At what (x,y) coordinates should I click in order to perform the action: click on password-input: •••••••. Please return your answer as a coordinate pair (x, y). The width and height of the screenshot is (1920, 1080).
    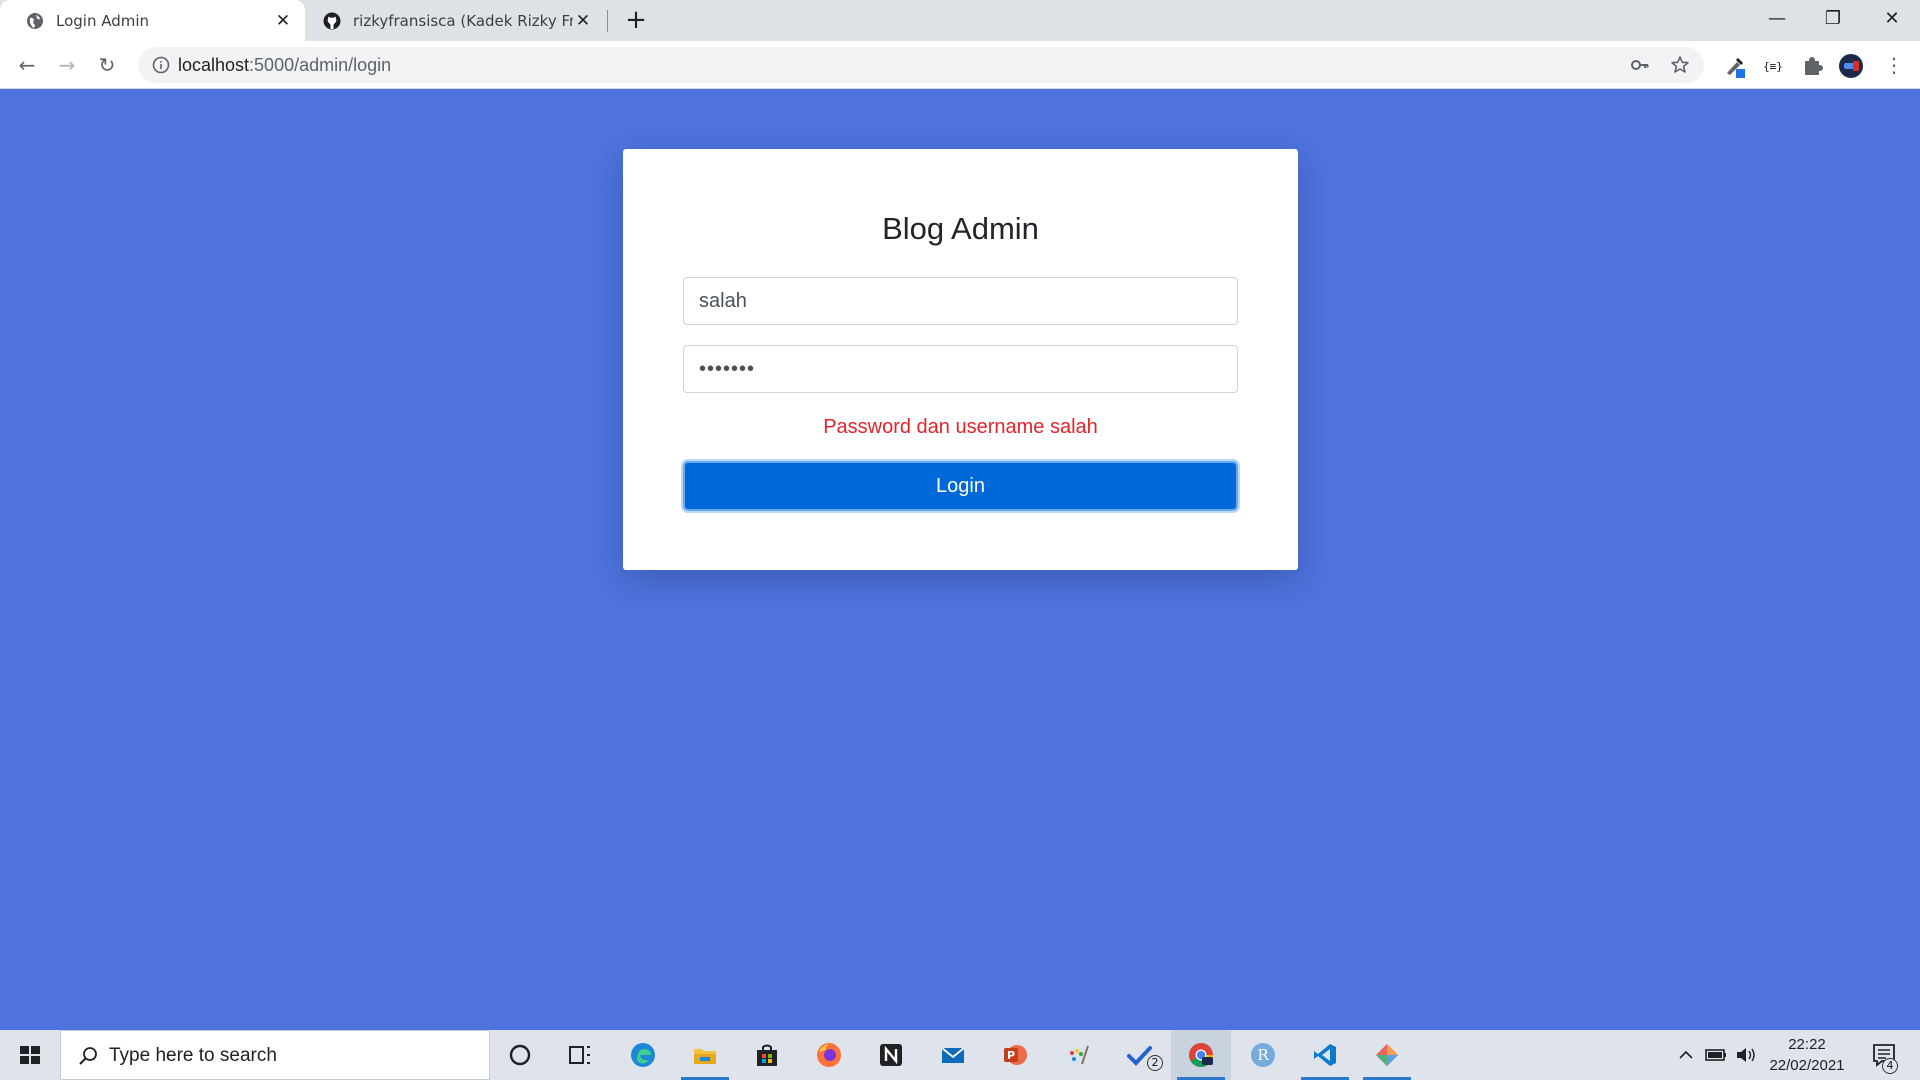
    Looking at the image, I should click on (960, 369).